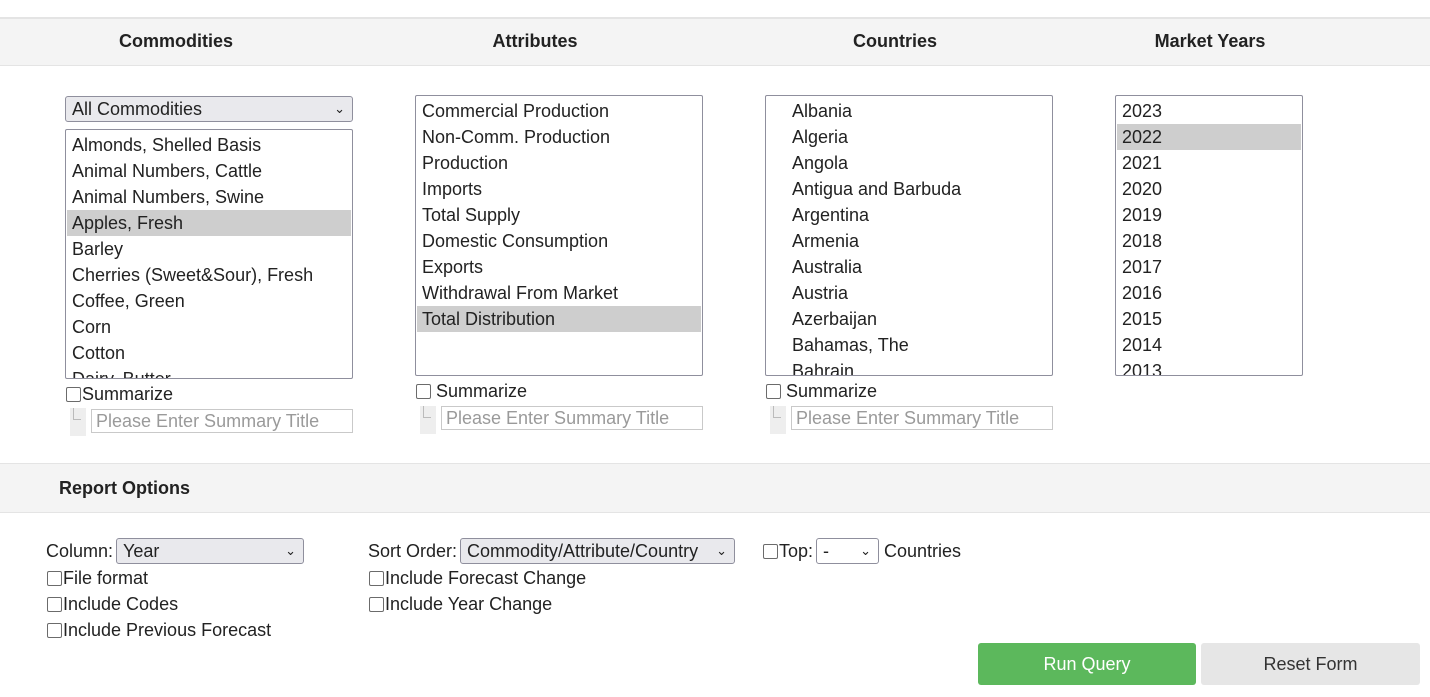 The height and width of the screenshot is (697, 1430). Describe the element at coordinates (1209, 319) in the screenshot. I see `list-item: 2015` at that location.